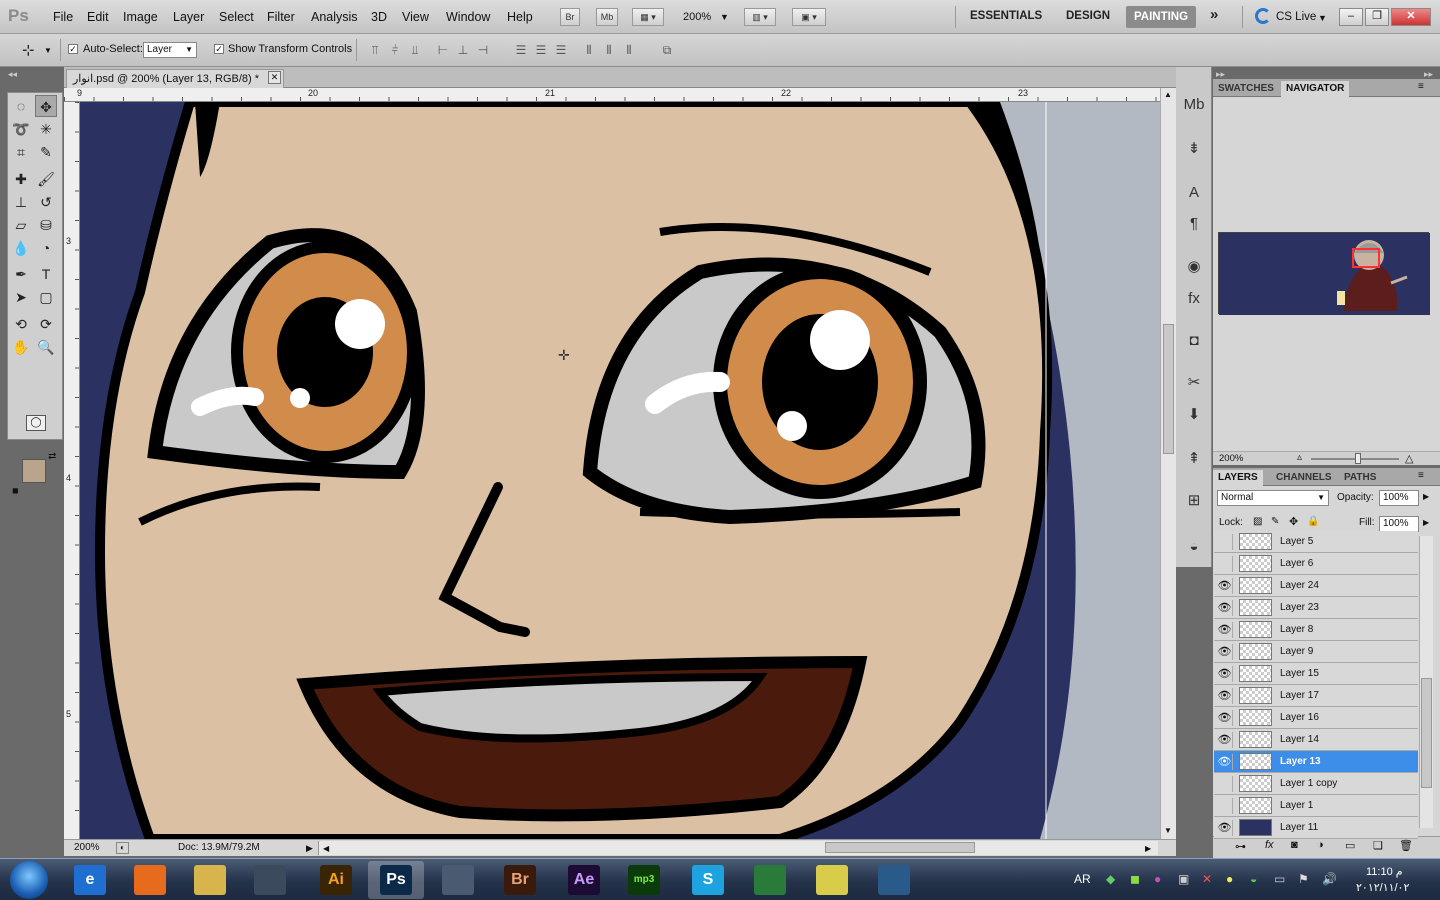 This screenshot has height=900, width=1440. I want to click on zoom-slider-thumb, so click(1358, 458).